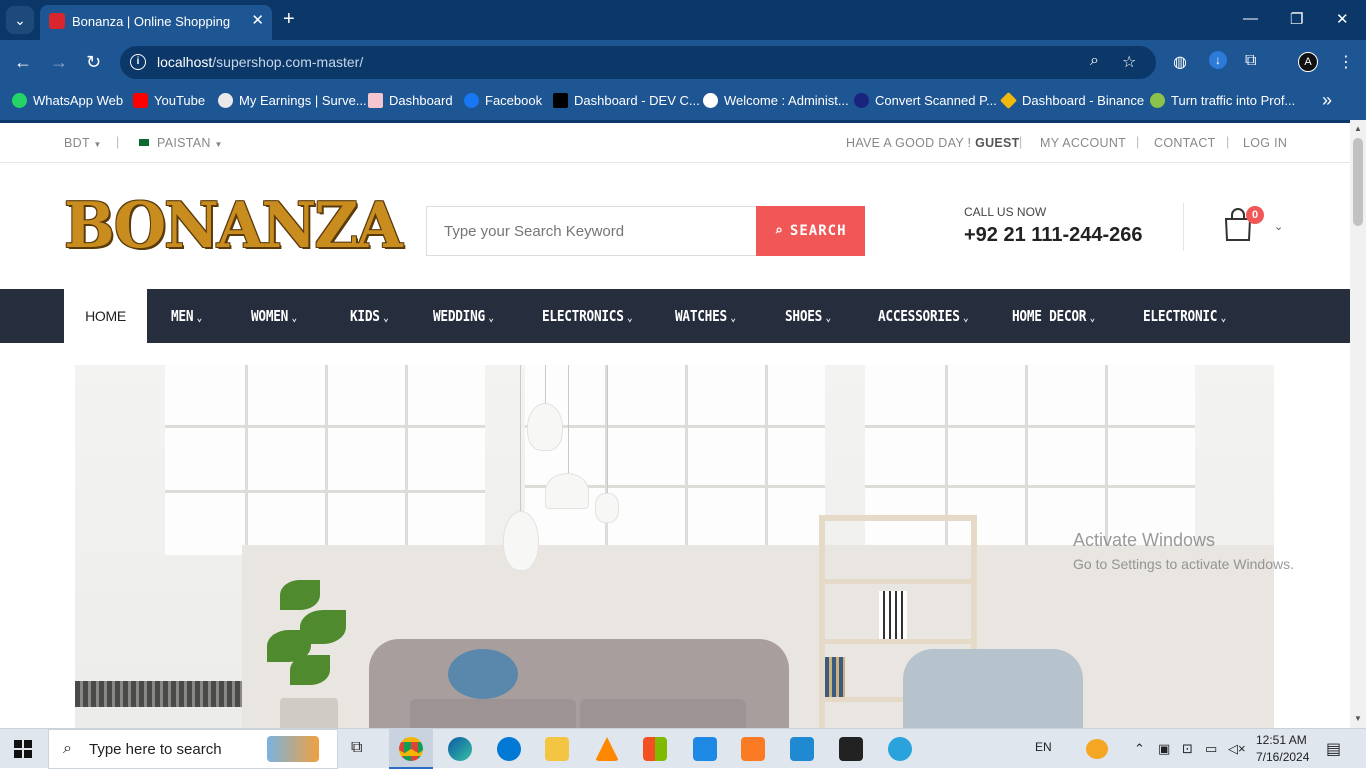 Image resolution: width=1366 pixels, height=769 pixels. Describe the element at coordinates (1308, 62) in the screenshot. I see `profile-avatar: A` at that location.